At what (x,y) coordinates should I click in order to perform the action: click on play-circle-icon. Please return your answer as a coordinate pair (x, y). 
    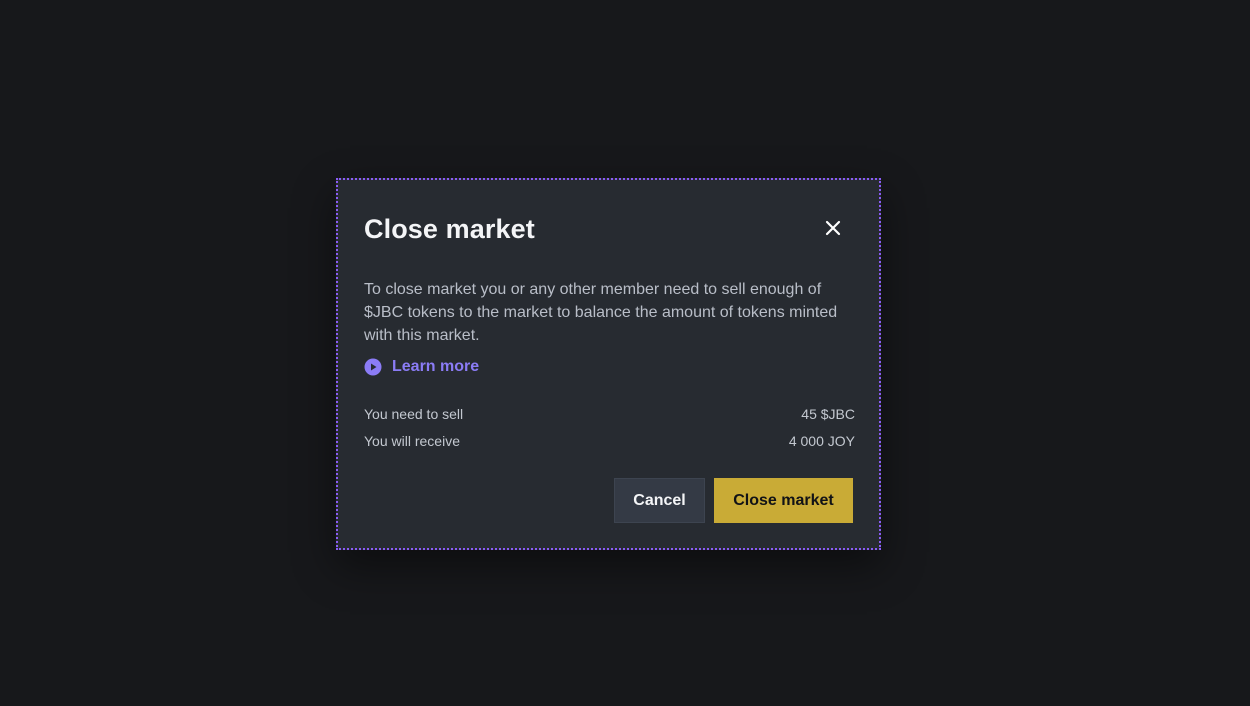
    Looking at the image, I should click on (373, 367).